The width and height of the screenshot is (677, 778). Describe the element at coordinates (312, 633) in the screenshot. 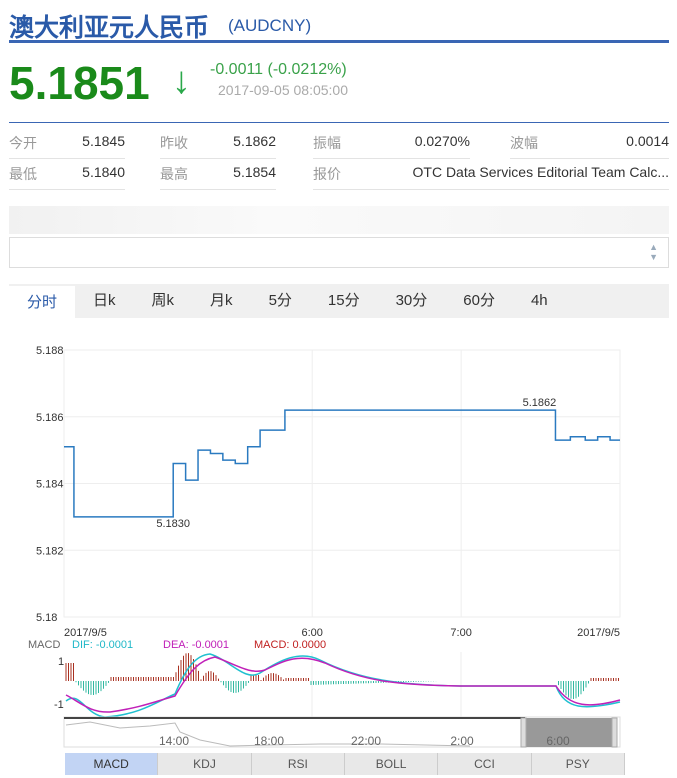

I see `x-tick-label: 6:00` at that location.